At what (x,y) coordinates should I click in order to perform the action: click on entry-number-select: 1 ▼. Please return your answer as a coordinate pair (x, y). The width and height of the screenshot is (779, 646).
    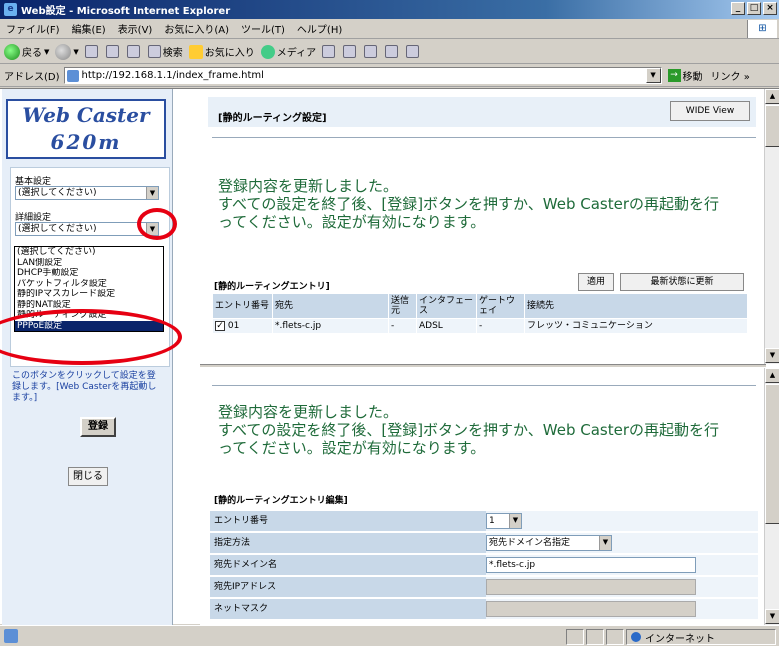
    Looking at the image, I should click on (504, 521).